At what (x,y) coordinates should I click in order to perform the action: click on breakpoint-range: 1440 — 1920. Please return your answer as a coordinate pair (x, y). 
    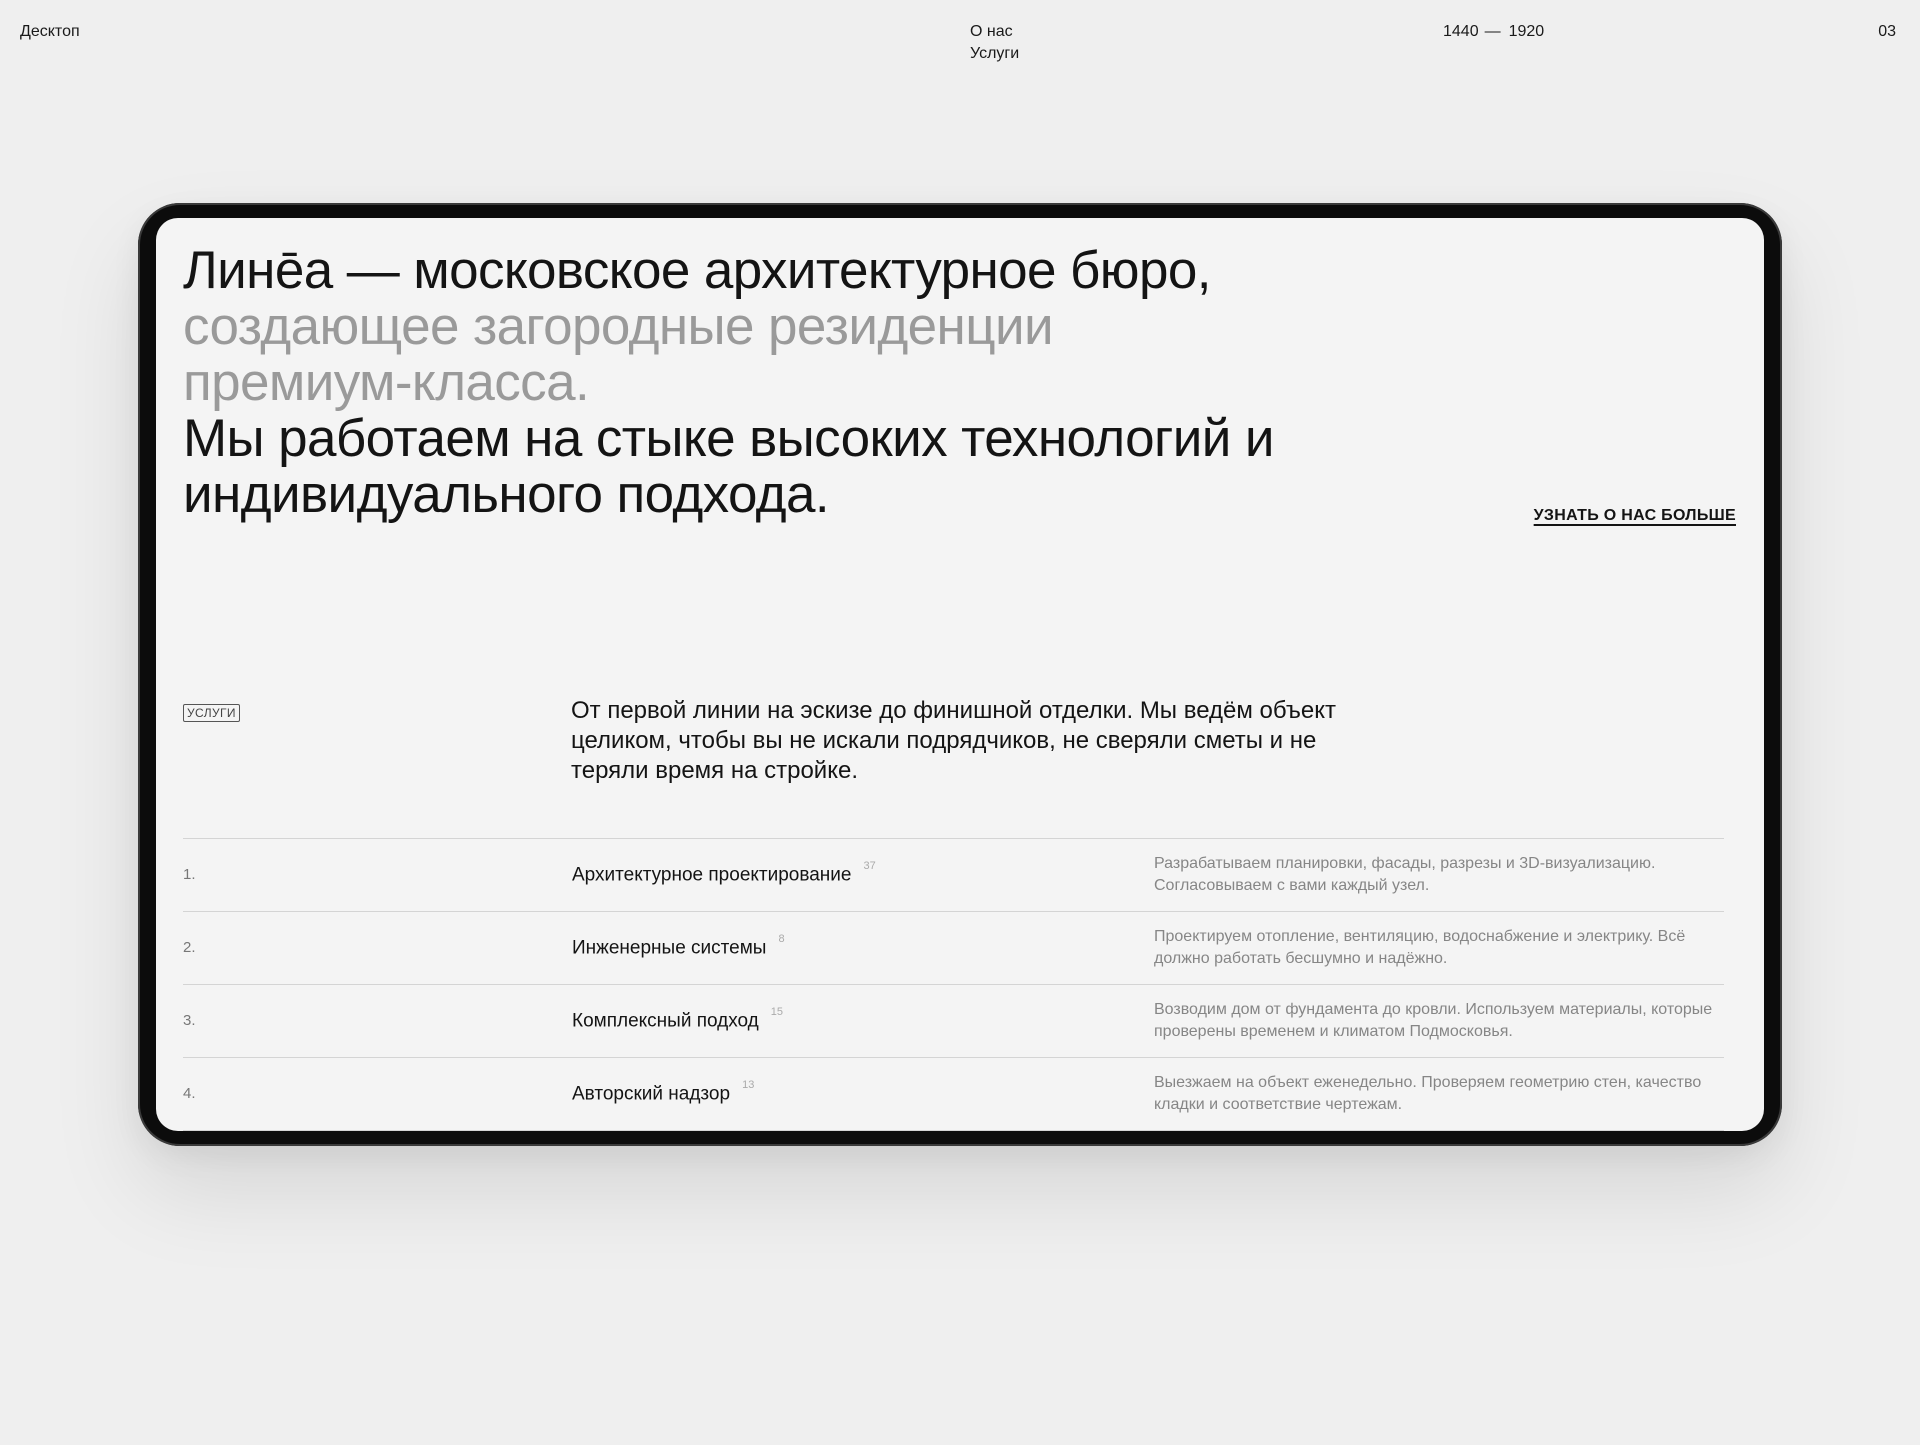
    Looking at the image, I should click on (1493, 32).